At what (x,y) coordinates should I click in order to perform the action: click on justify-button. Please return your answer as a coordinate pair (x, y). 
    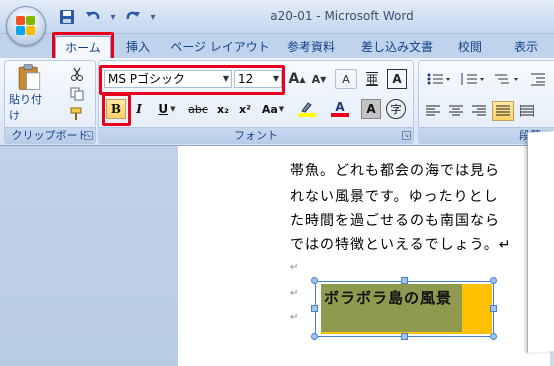
    Looking at the image, I should click on (503, 111).